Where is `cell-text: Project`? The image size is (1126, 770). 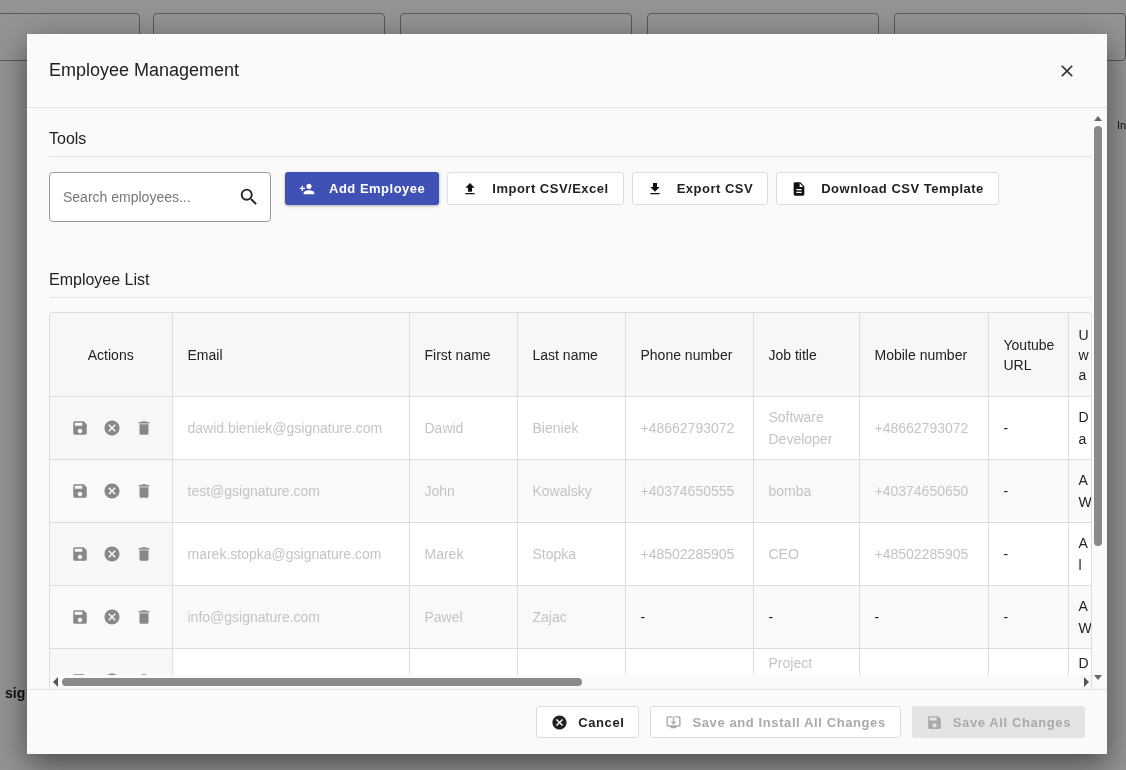 cell-text: Project is located at coordinates (790, 663).